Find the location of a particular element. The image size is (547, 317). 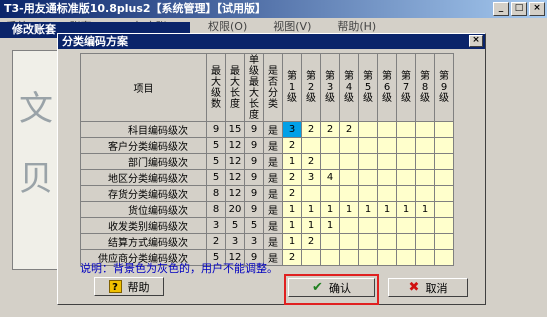

cell-level-5: 1 is located at coordinates (368, 209).